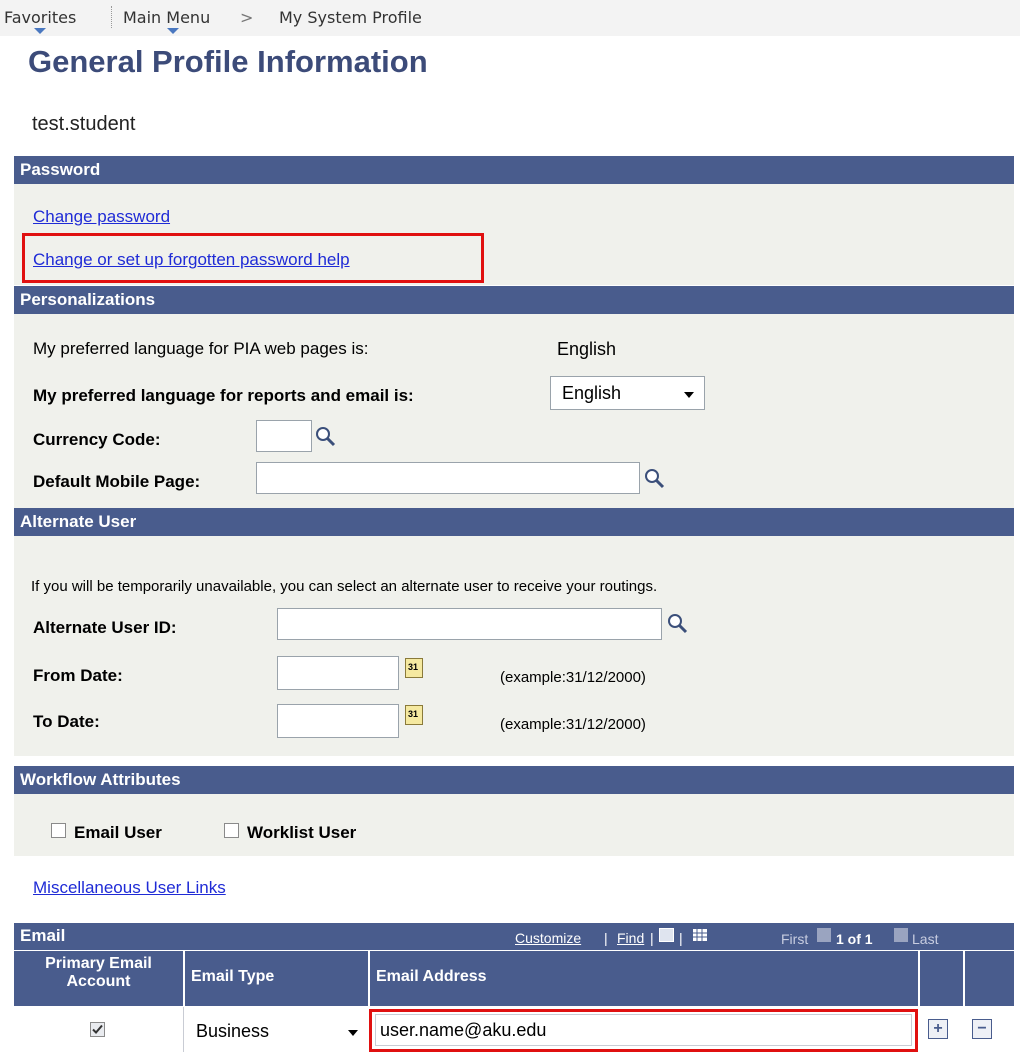 The image size is (1020, 1052). Describe the element at coordinates (431, 976) in the screenshot. I see `column-header-label: Email Address` at that location.